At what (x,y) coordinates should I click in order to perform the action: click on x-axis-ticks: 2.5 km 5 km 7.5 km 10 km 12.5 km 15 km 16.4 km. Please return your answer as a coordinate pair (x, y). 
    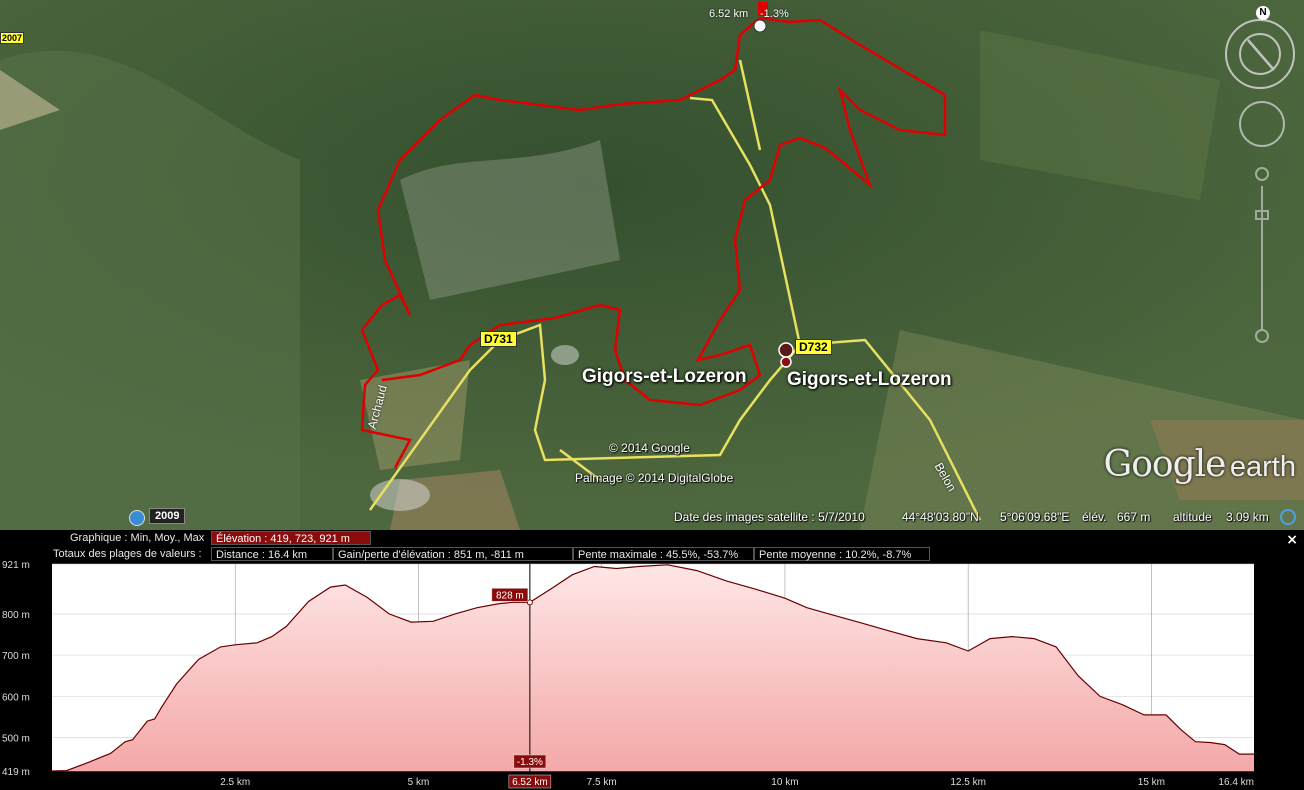
    Looking at the image, I should click on (737, 782).